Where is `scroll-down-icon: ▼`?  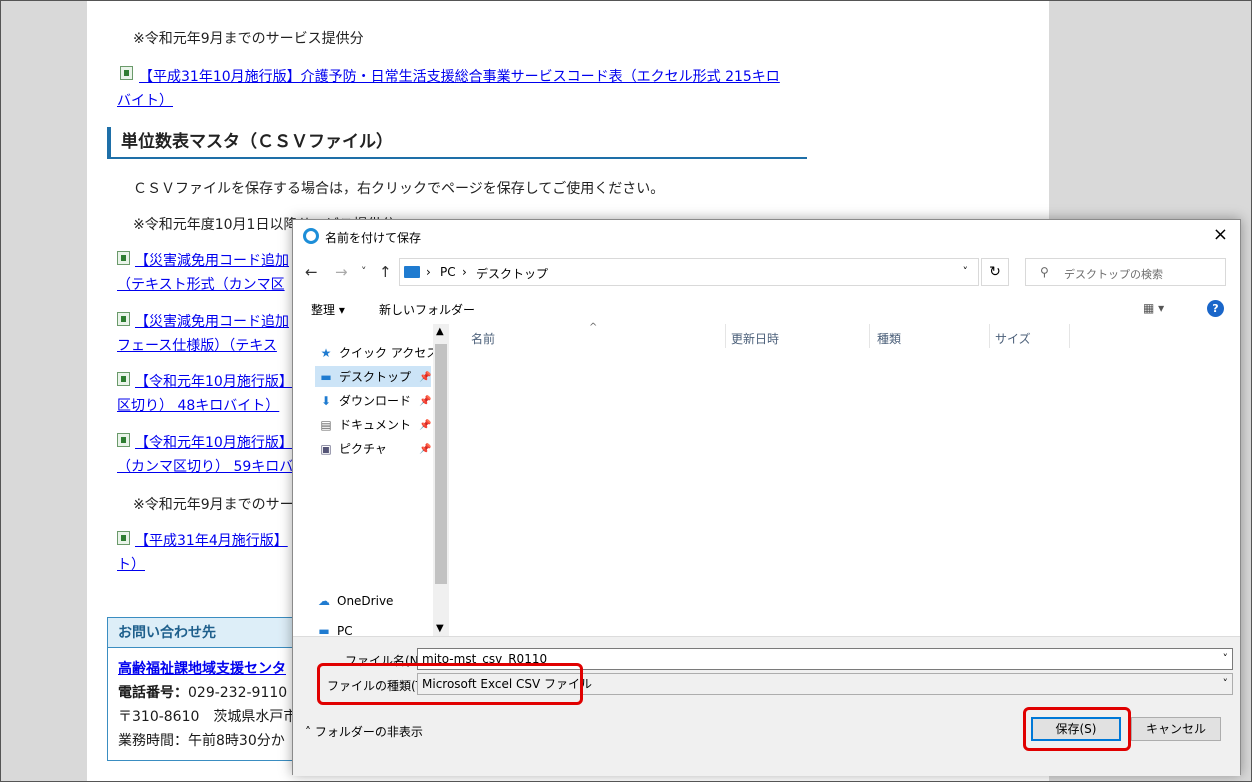 scroll-down-icon: ▼ is located at coordinates (440, 628).